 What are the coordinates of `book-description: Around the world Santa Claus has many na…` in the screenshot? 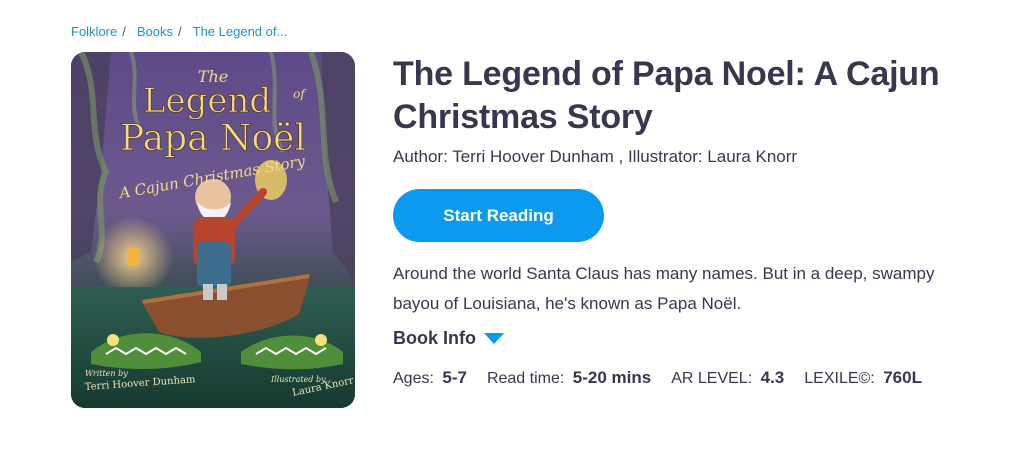 It's located at (664, 288).